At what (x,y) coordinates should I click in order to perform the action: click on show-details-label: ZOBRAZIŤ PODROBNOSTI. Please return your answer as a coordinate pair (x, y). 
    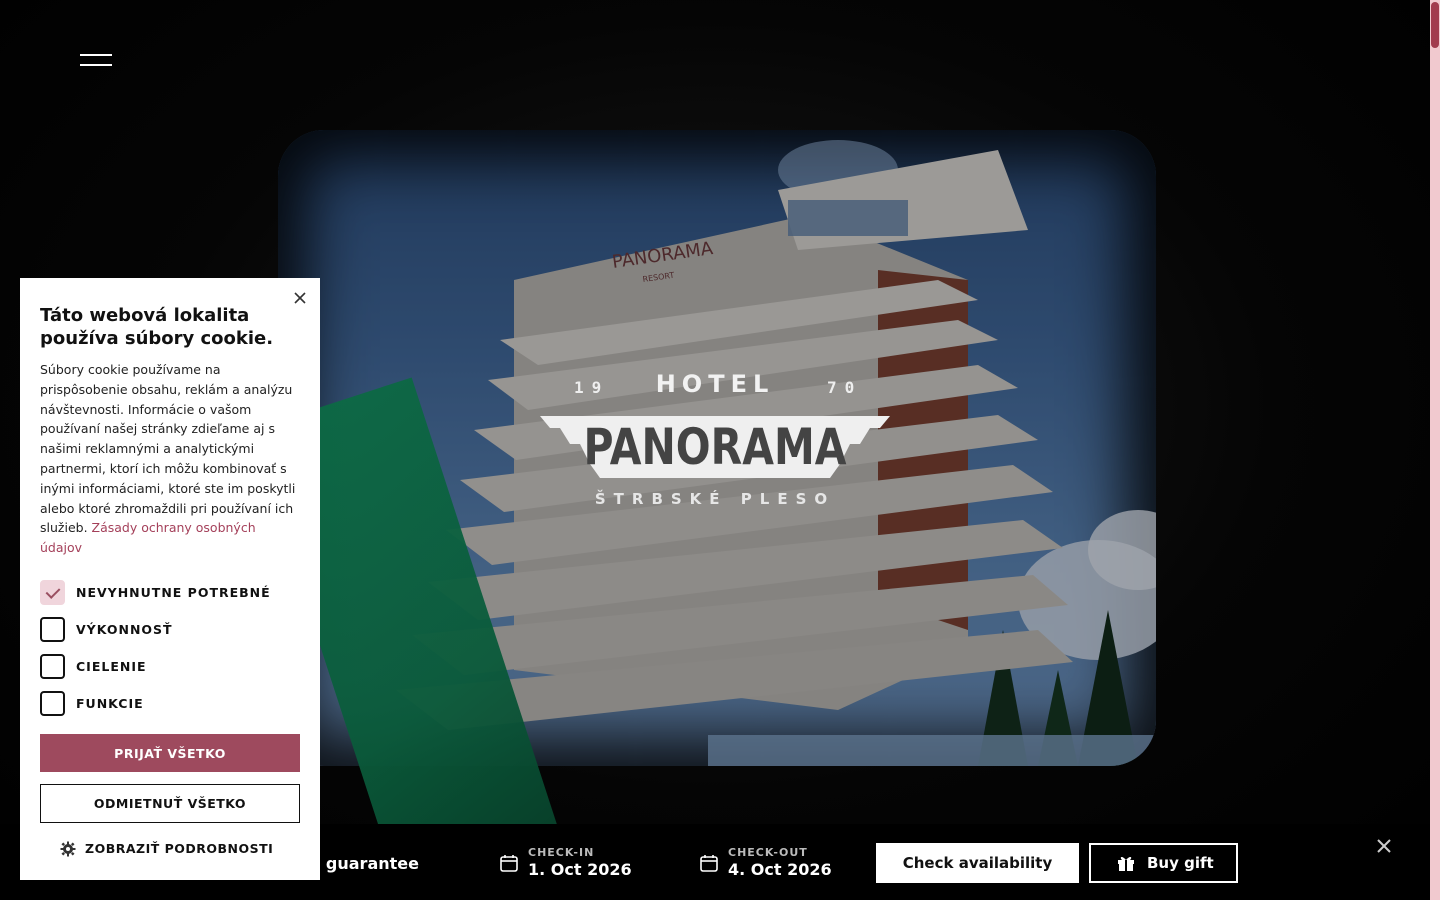
    Looking at the image, I should click on (179, 848).